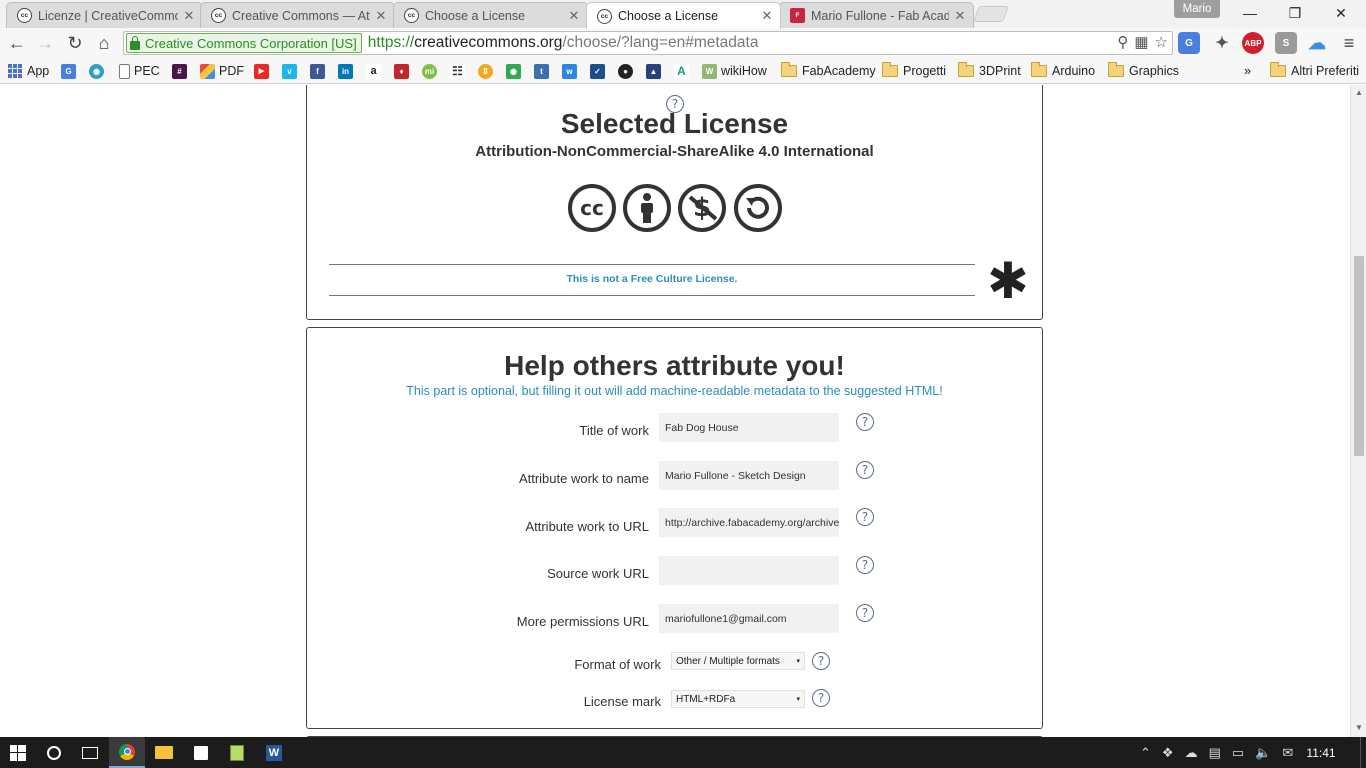 The width and height of the screenshot is (1366, 768). What do you see at coordinates (1141, 42) in the screenshot?
I see `translate-icon: ▦` at bounding box center [1141, 42].